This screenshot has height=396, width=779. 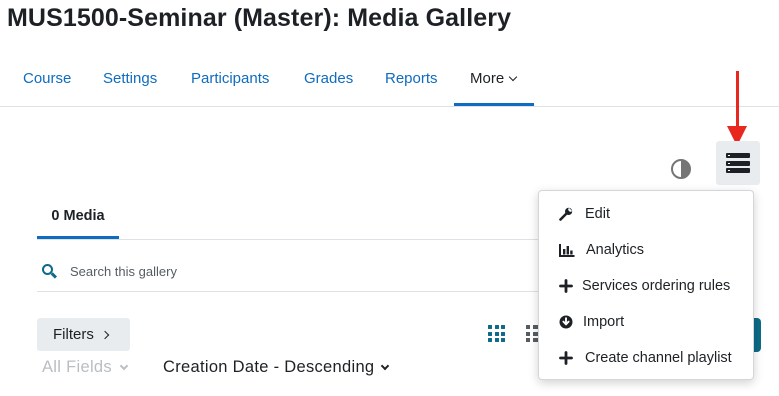 What do you see at coordinates (646, 250) in the screenshot?
I see `menu-item-analytics: Analytics` at bounding box center [646, 250].